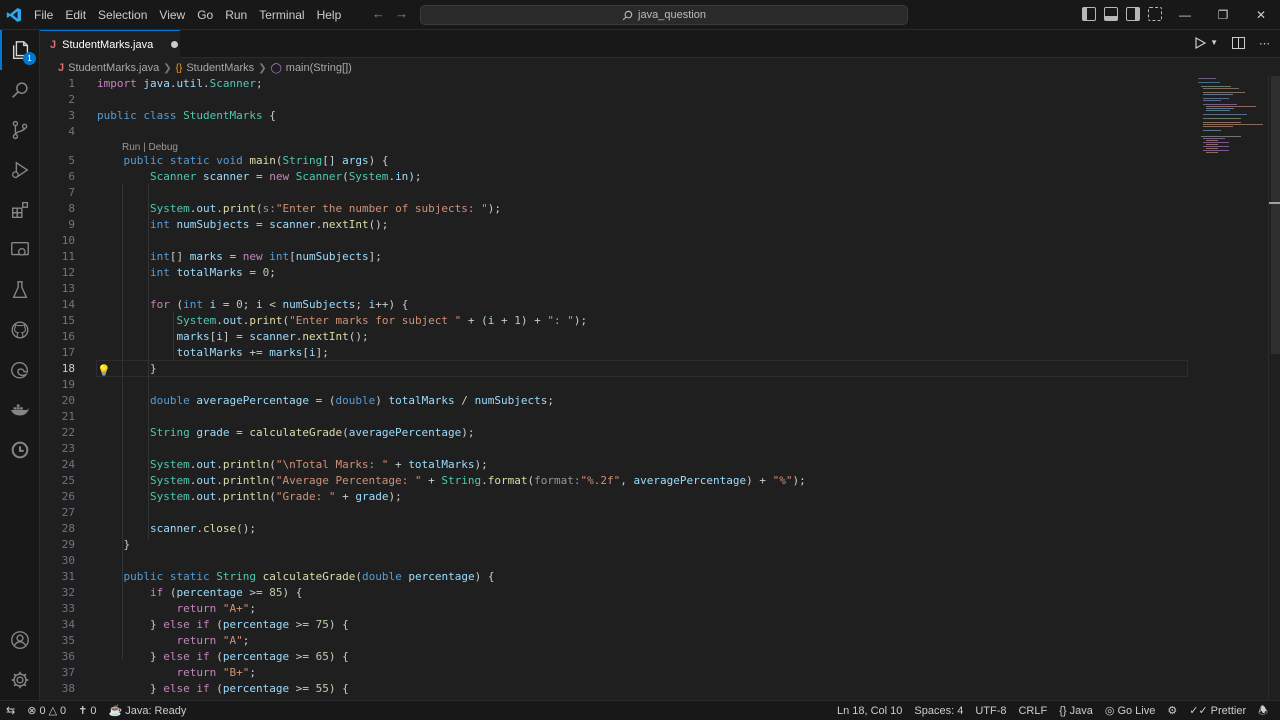  Describe the element at coordinates (32, 711) in the screenshot. I see `error-icon: ⊗` at that location.